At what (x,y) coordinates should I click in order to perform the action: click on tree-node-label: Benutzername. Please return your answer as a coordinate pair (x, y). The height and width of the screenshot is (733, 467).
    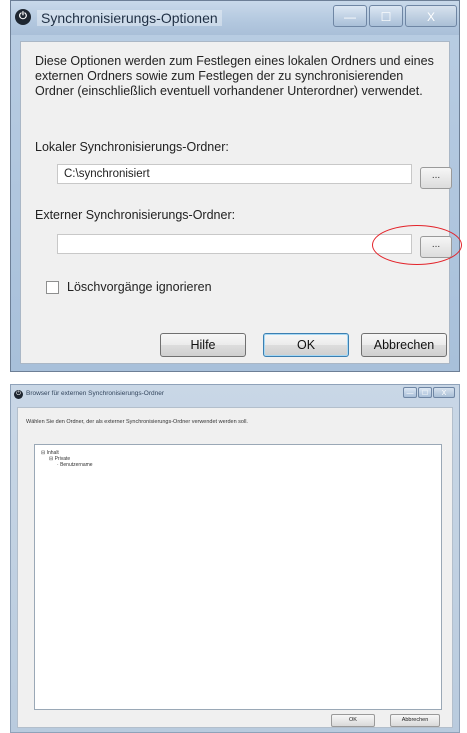
    Looking at the image, I should click on (76, 465).